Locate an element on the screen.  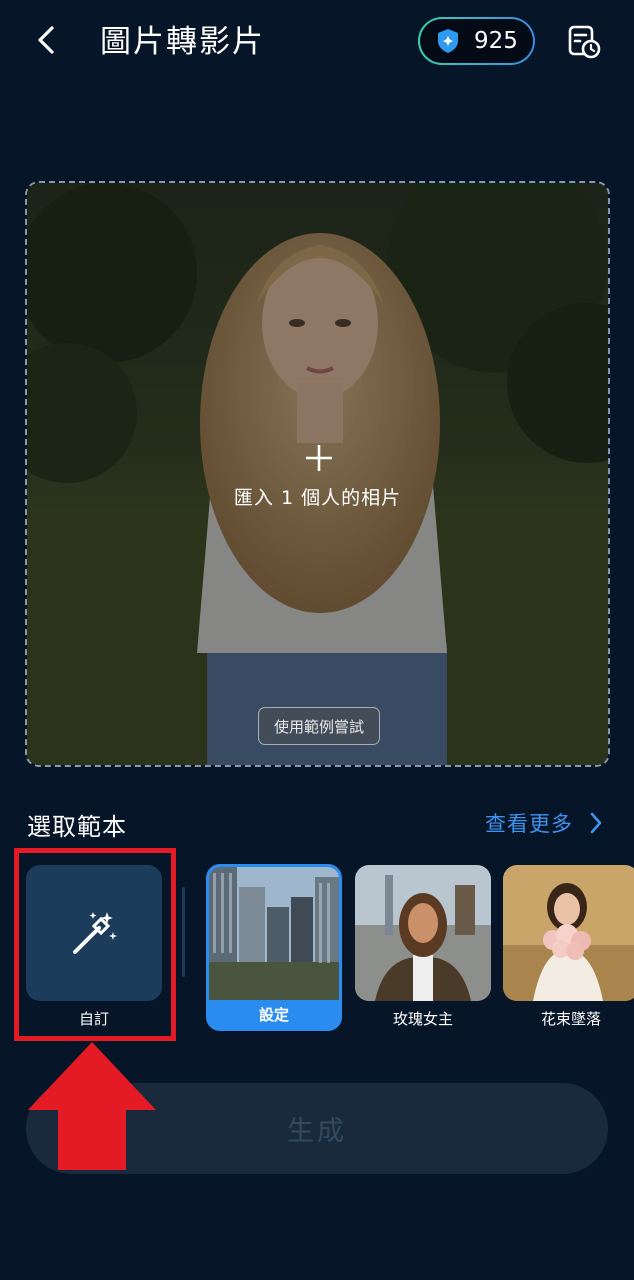
page-title: 圖片轉影片 is located at coordinates (182, 42).